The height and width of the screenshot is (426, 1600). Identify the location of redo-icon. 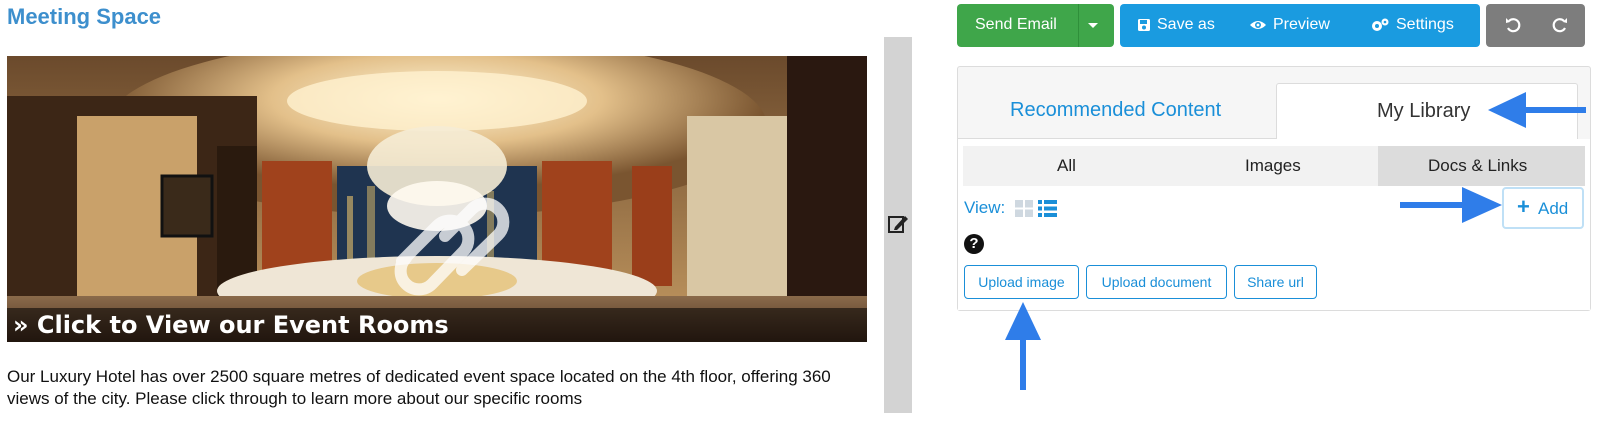
(1560, 25).